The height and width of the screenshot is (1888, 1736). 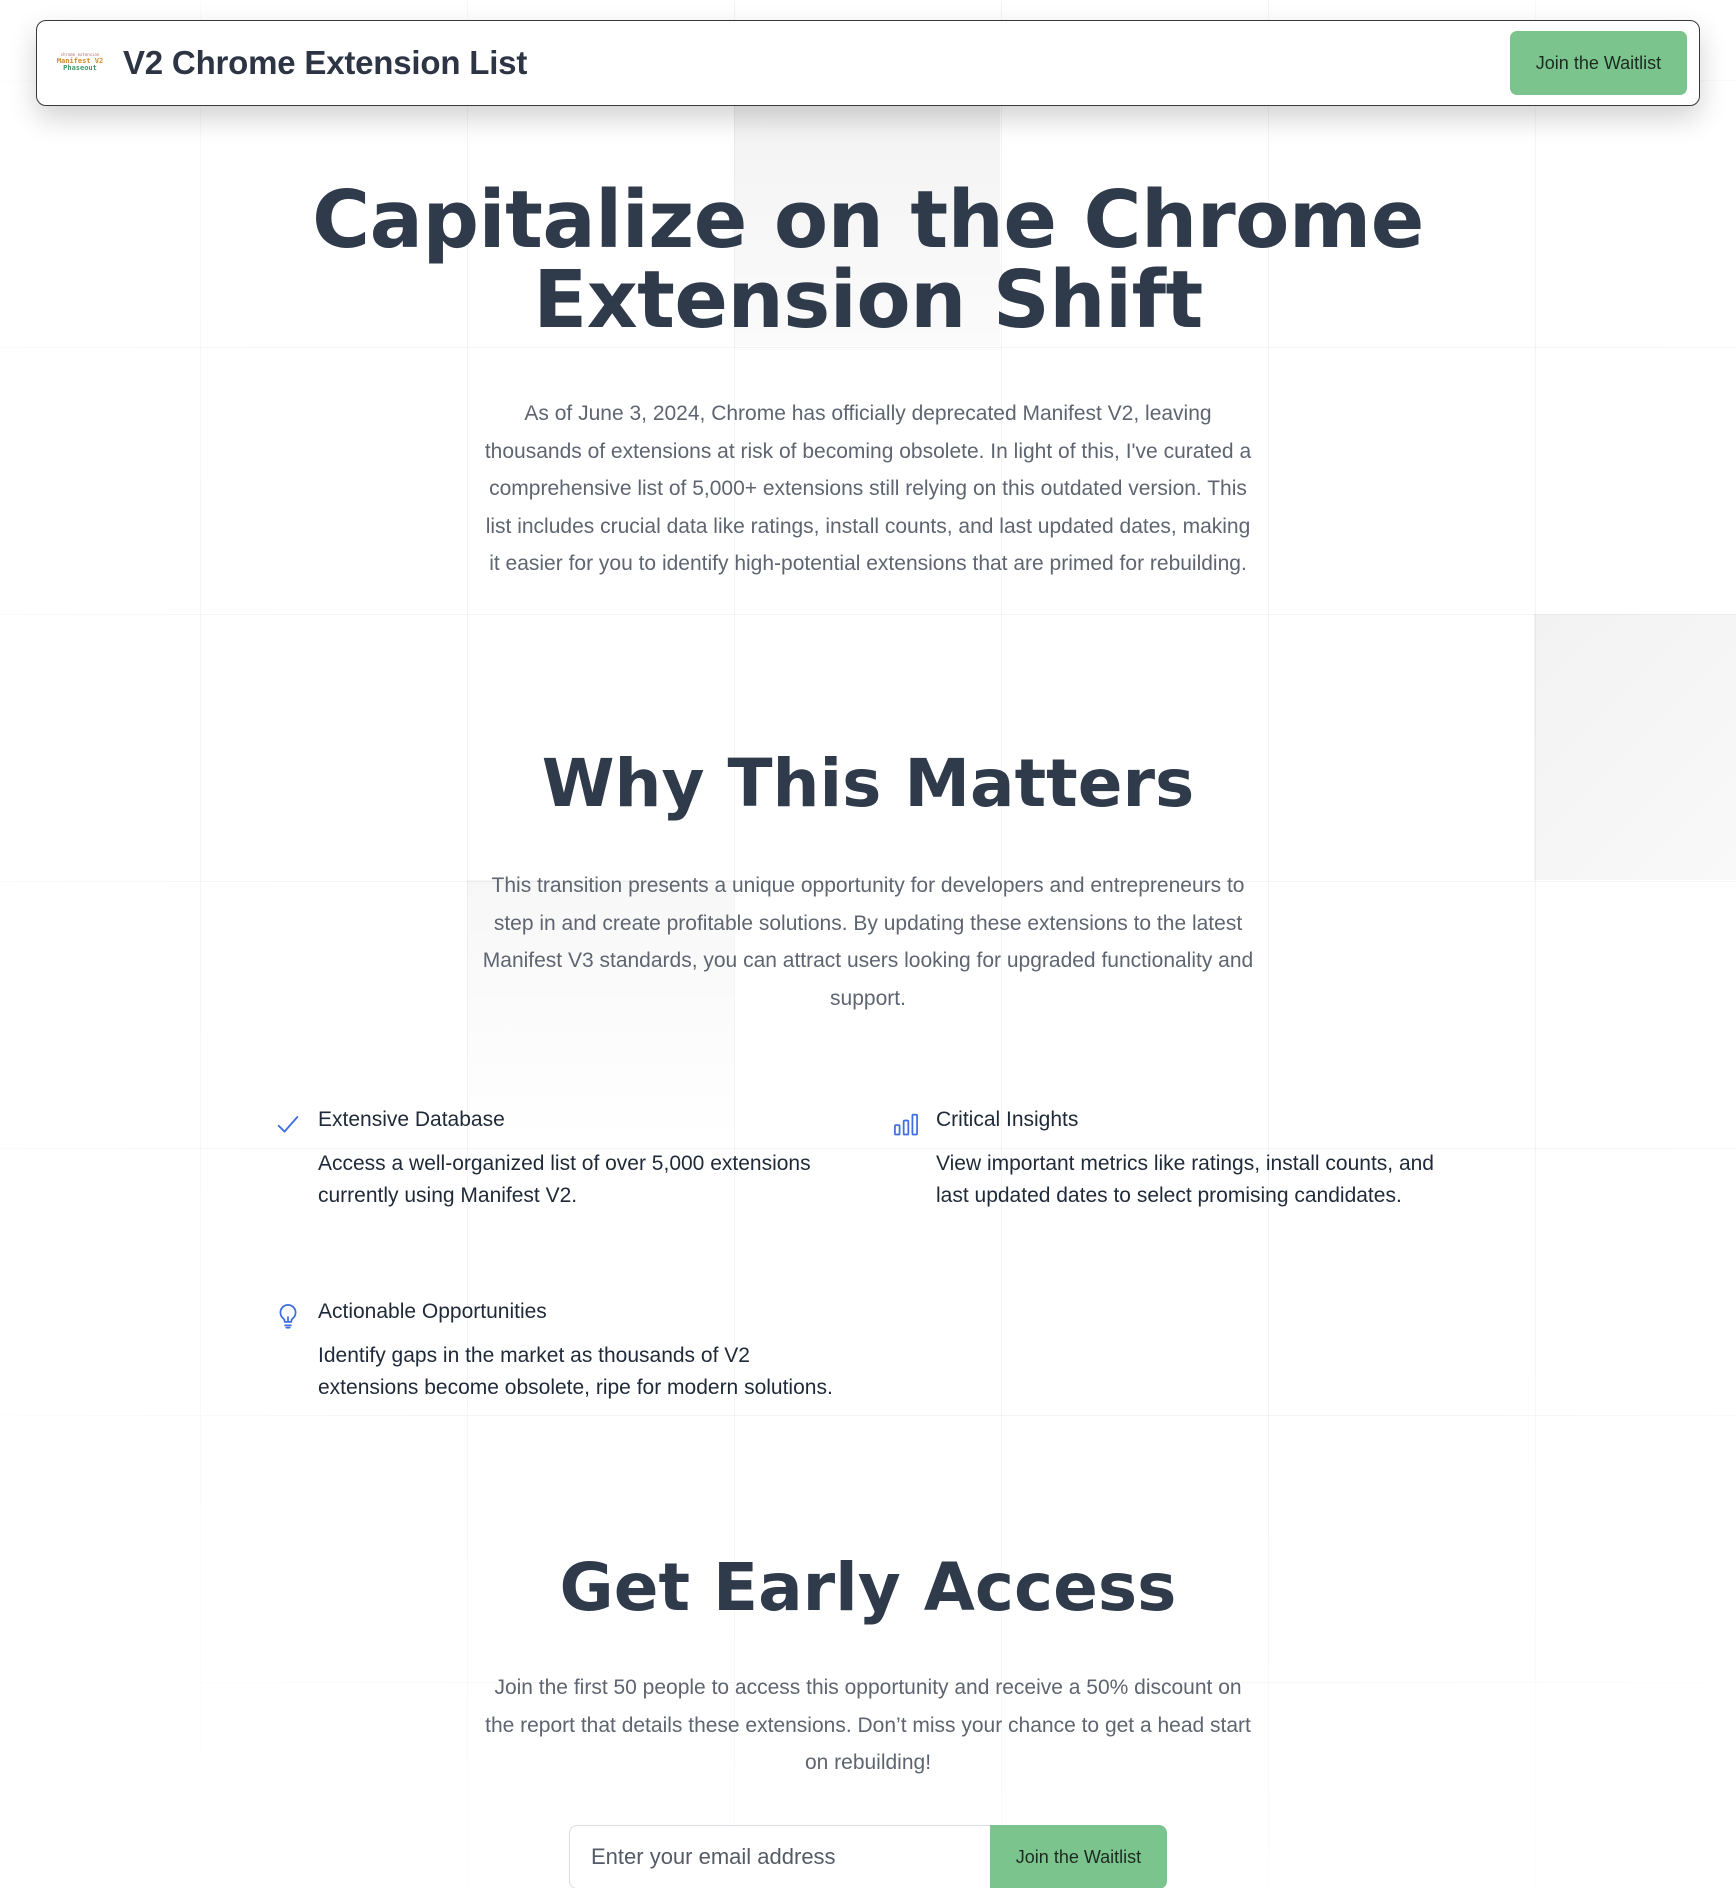 What do you see at coordinates (325, 63) in the screenshot?
I see `site-title: V2 Chrome Extension List` at bounding box center [325, 63].